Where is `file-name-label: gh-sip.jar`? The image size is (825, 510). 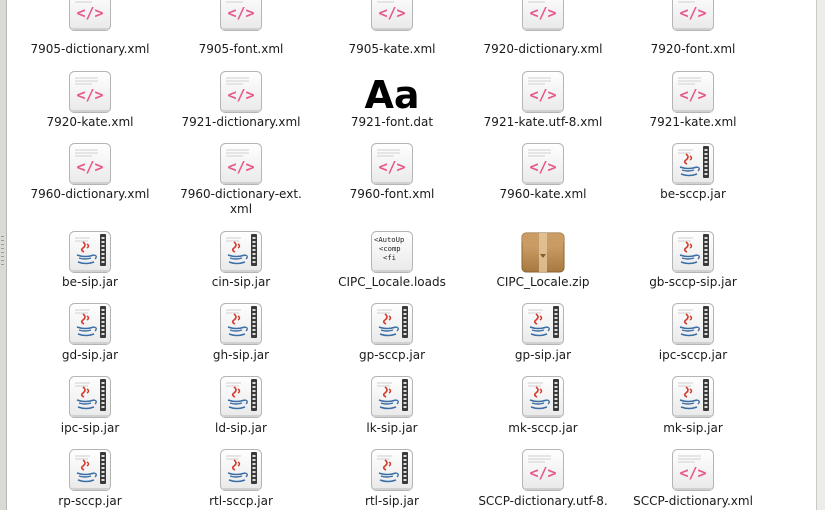 file-name-label: gh-sip.jar is located at coordinates (241, 355).